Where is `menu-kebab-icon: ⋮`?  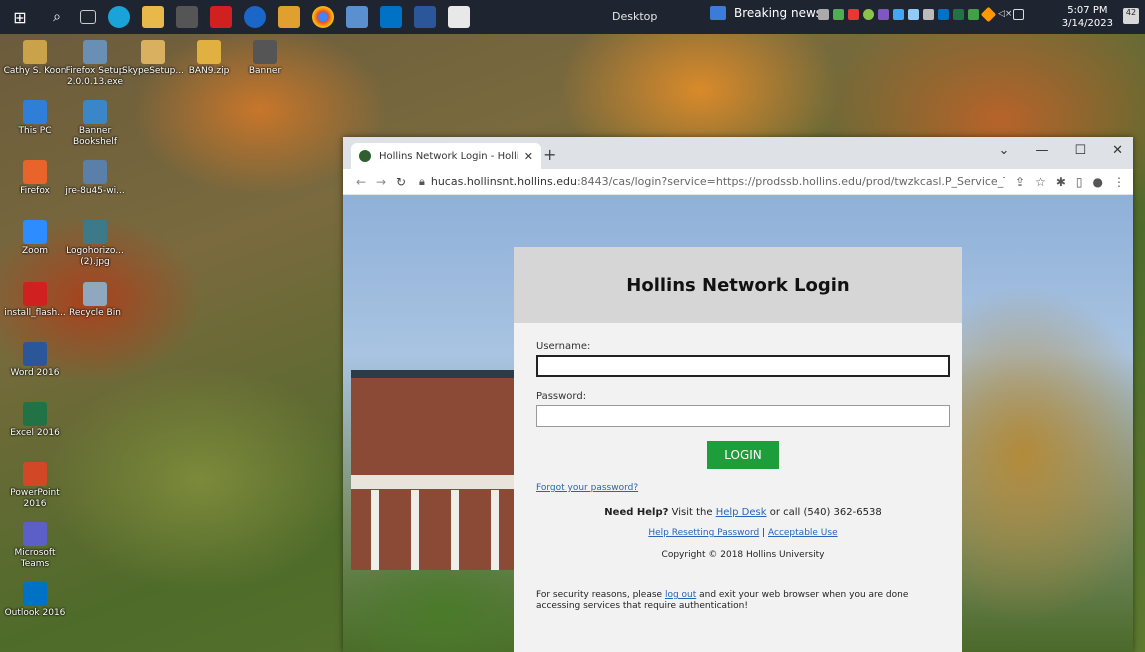 menu-kebab-icon: ⋮ is located at coordinates (1119, 182).